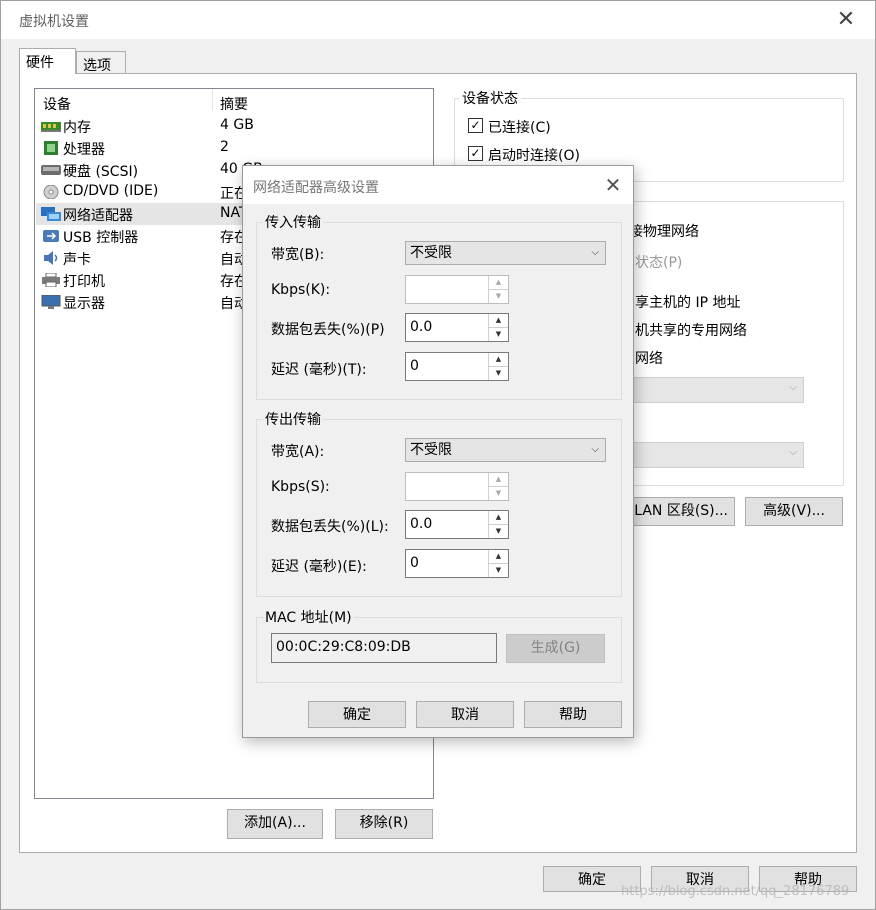  Describe the element at coordinates (457, 366) in the screenshot. I see `incoming-latency-stepper: 0 ▲ ▼` at that location.